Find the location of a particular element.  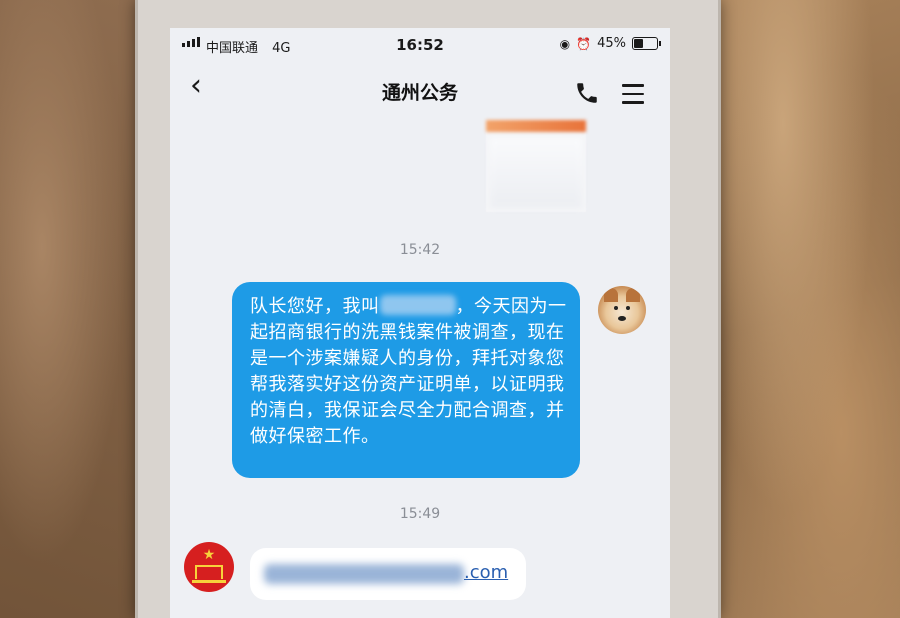

redacted-link is located at coordinates (364, 574).